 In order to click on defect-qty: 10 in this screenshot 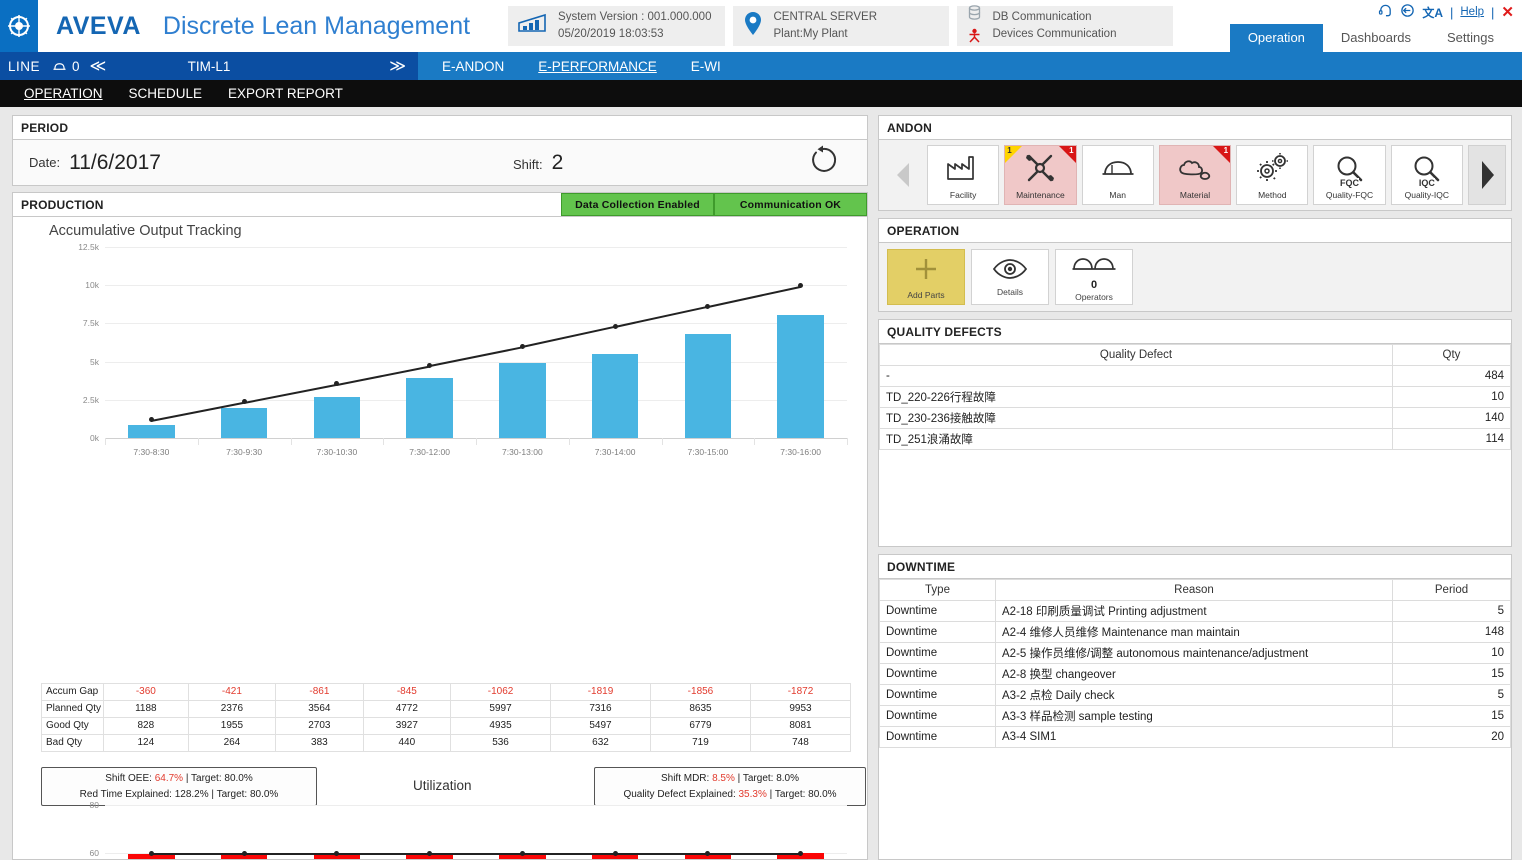, I will do `click(1451, 397)`.